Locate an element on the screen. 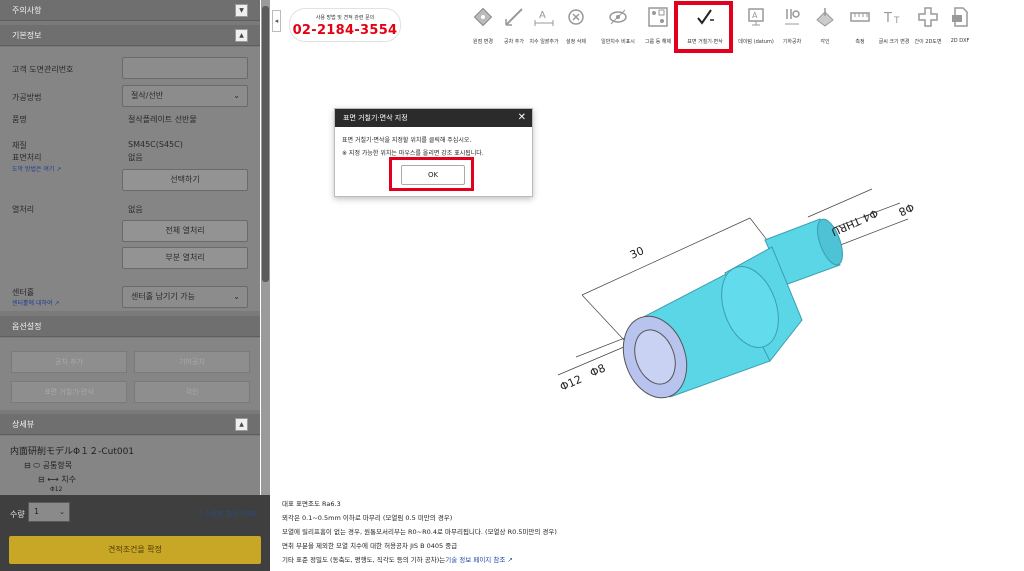 This screenshot has height=571, width=1024. detail-view-section-header: 상세뷰 ▲ is located at coordinates (130, 424).